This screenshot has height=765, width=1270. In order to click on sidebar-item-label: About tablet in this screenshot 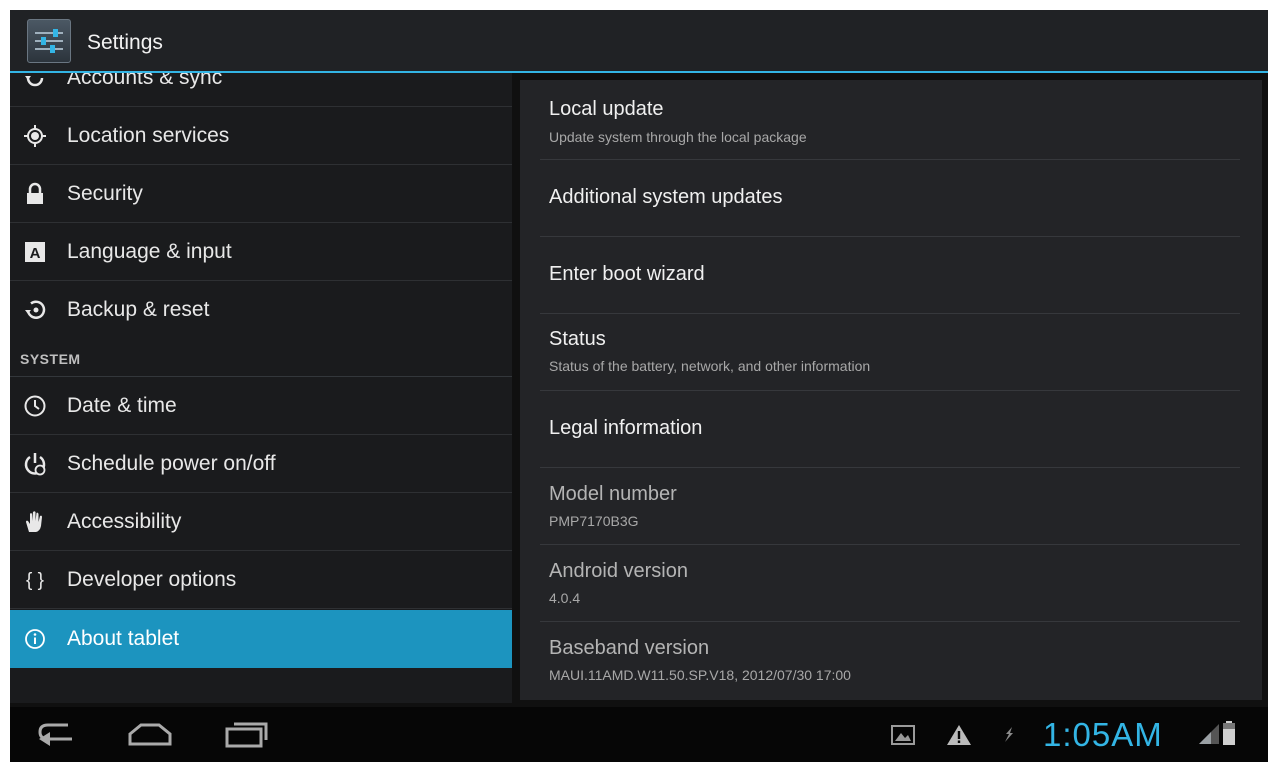, I will do `click(123, 638)`.